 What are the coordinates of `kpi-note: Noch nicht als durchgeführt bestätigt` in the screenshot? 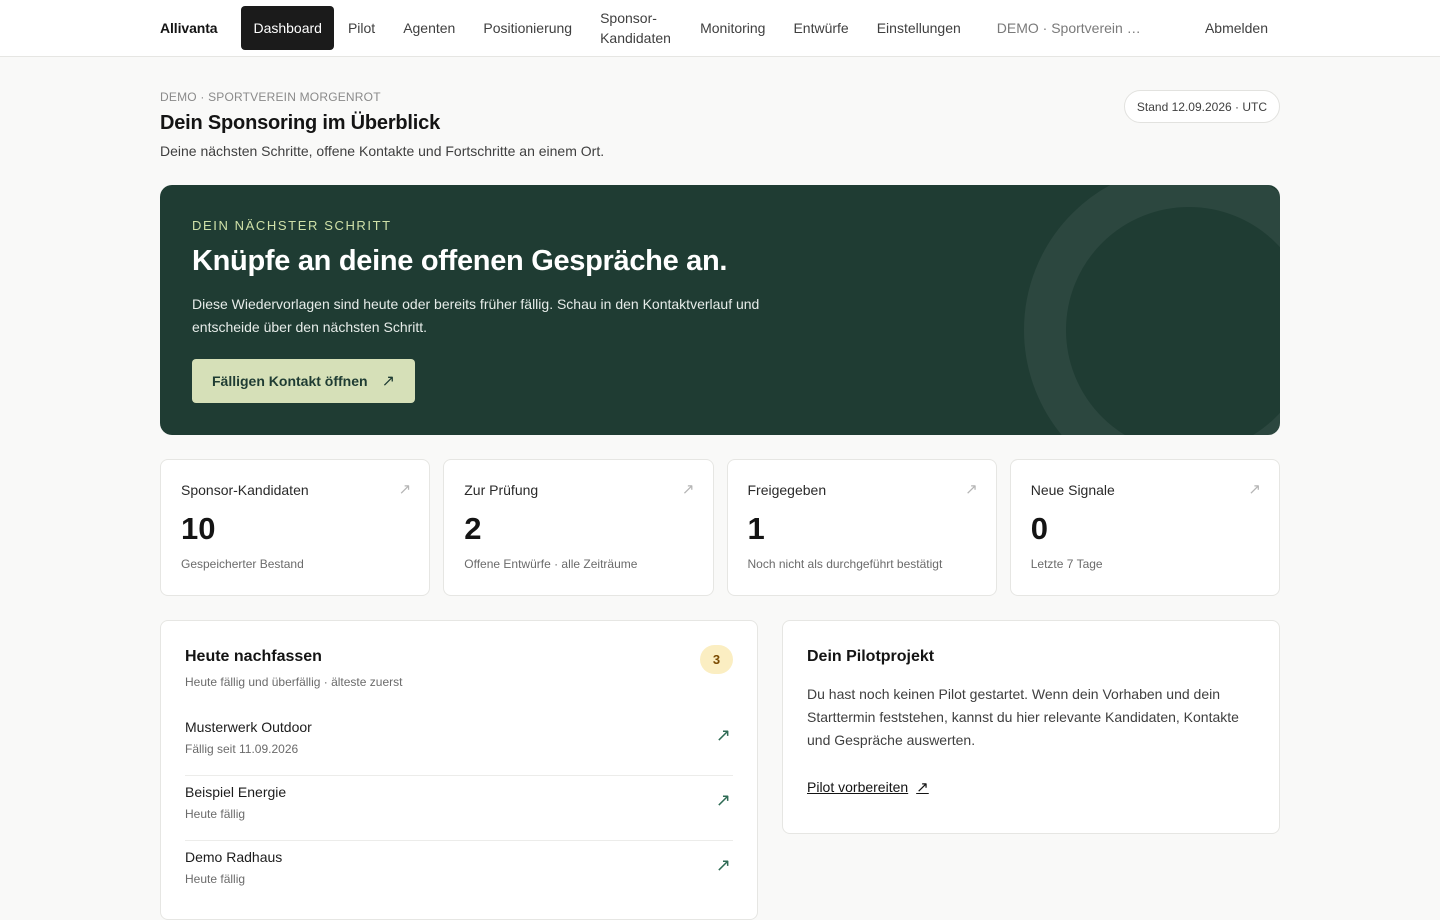 It's located at (845, 564).